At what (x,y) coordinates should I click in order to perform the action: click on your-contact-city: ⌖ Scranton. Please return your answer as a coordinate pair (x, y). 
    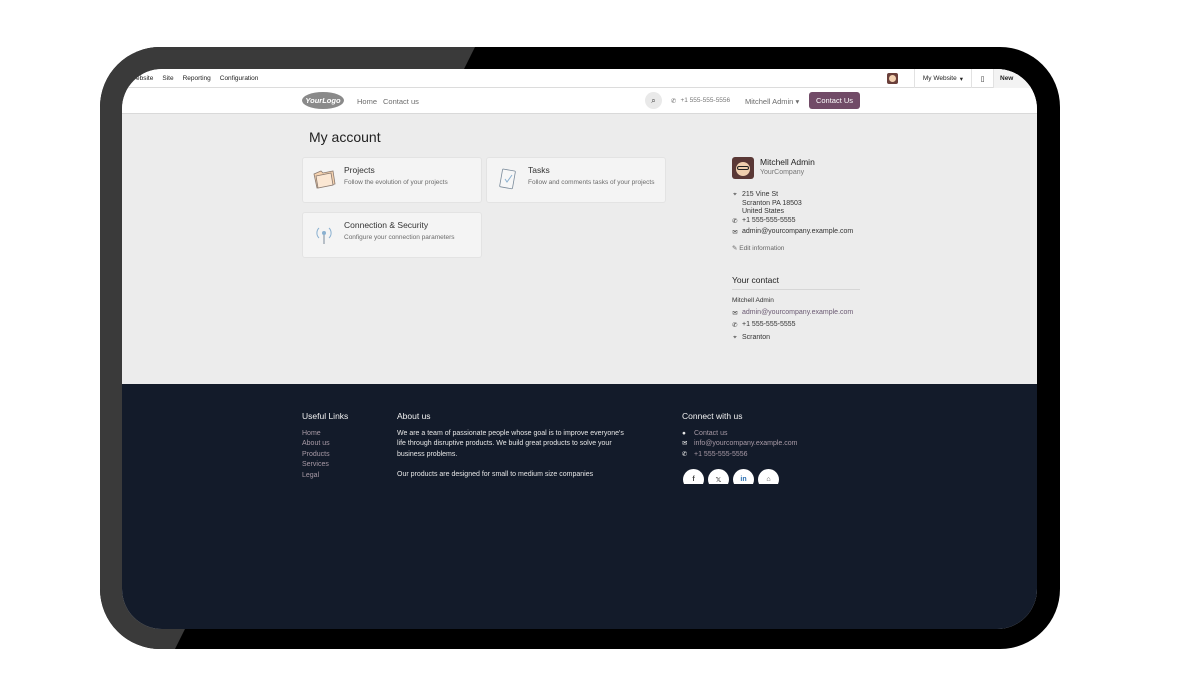
    Looking at the image, I should click on (751, 338).